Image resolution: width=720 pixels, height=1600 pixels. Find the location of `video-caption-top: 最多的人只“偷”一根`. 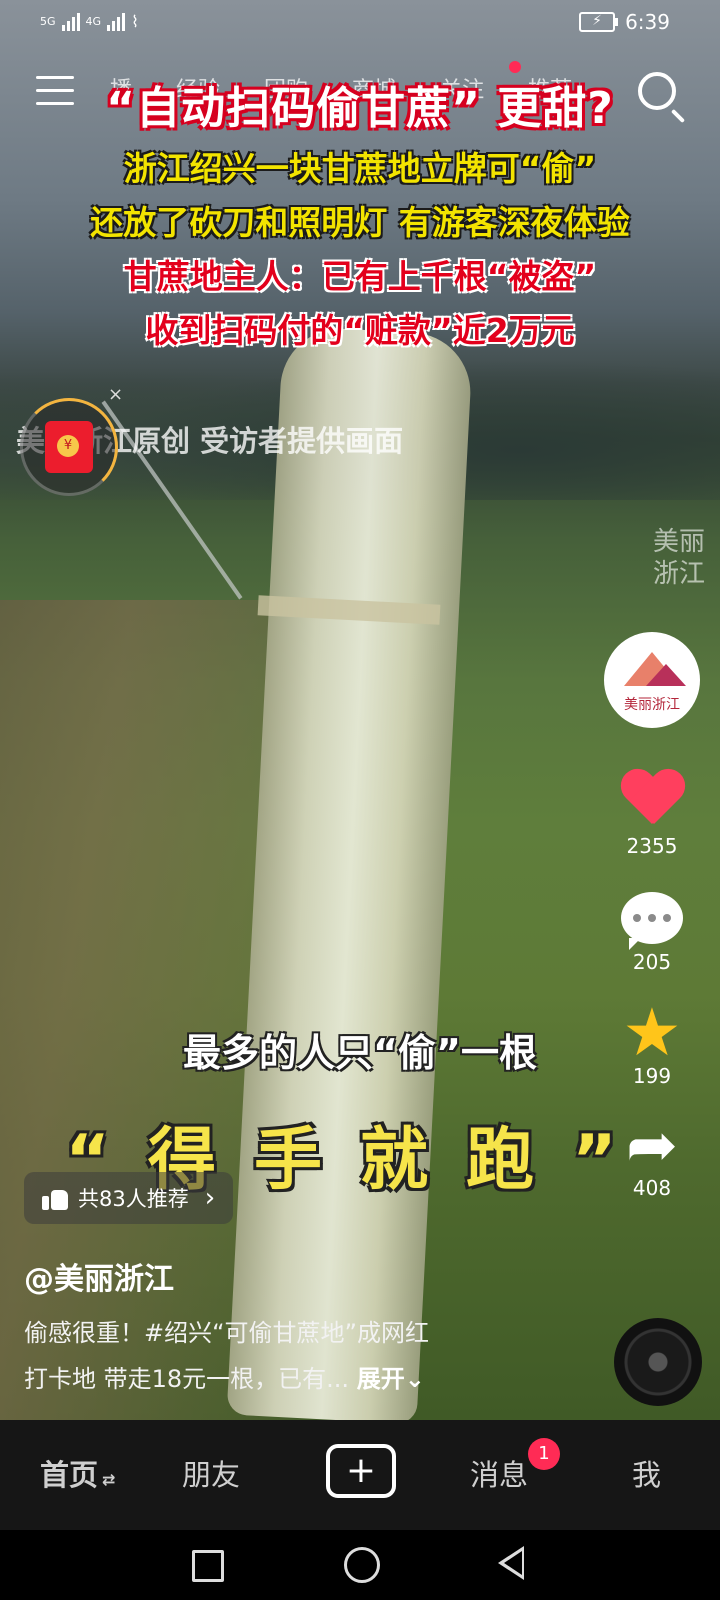

video-caption-top: 最多的人只“偷”一根 is located at coordinates (360, 1053).